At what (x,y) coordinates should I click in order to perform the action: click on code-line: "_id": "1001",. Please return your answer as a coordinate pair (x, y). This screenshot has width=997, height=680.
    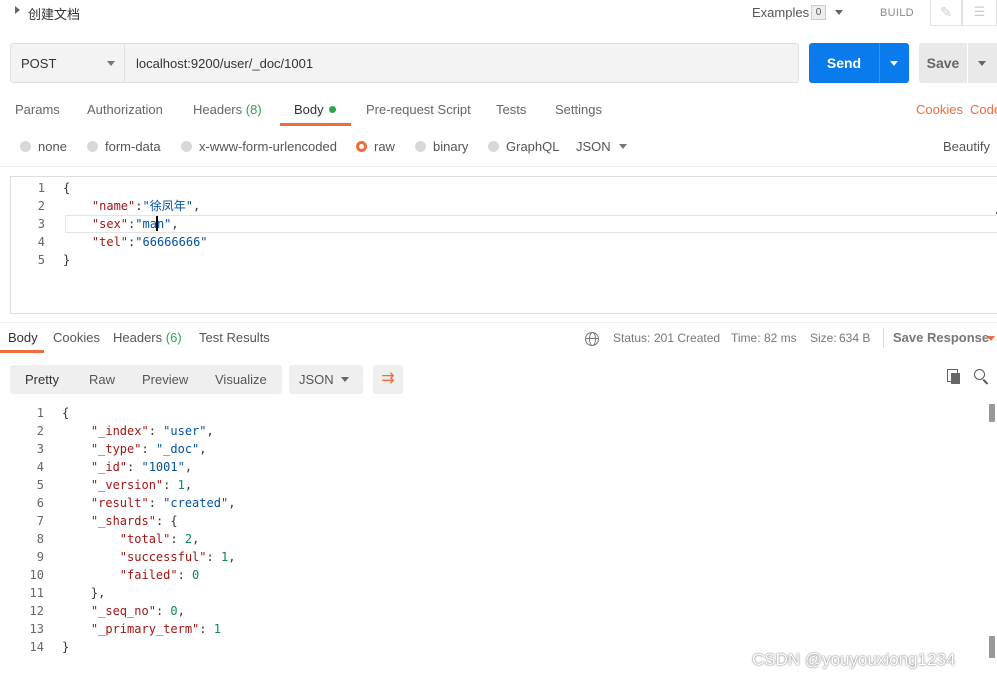
    Looking at the image, I should click on (141, 467).